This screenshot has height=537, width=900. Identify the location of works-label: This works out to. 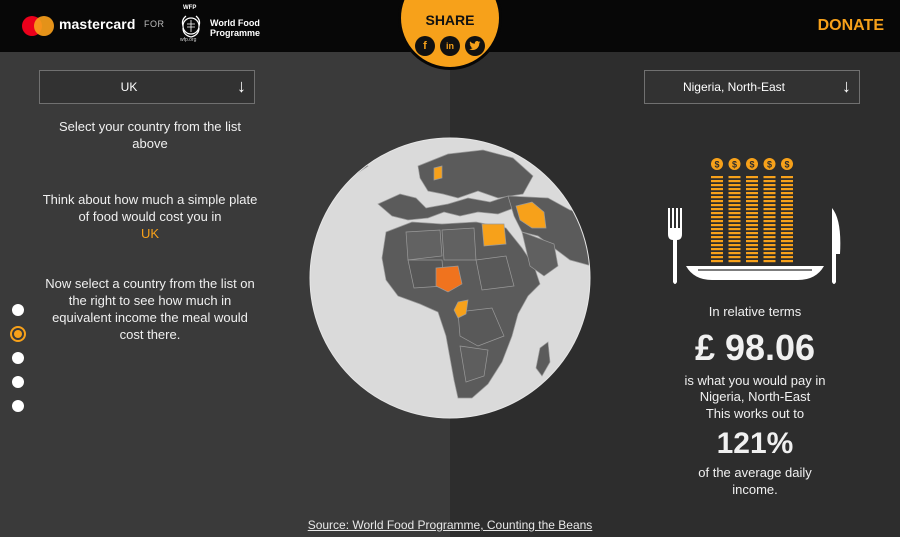
(755, 413).